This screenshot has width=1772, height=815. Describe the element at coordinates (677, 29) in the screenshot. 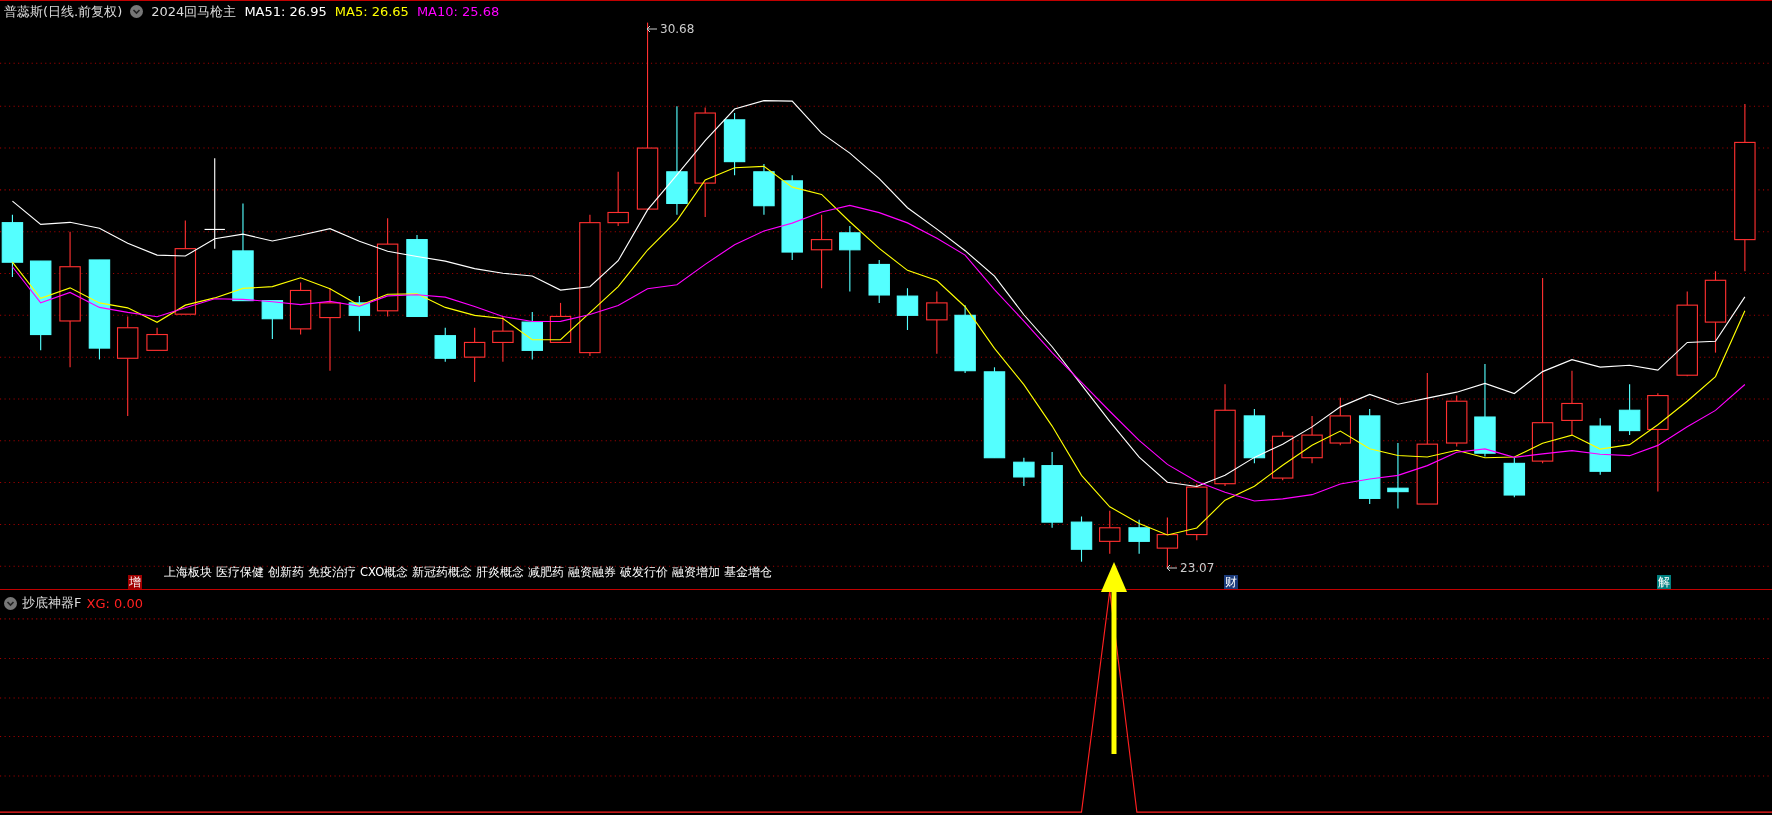

I see `price-text: 30.68` at that location.